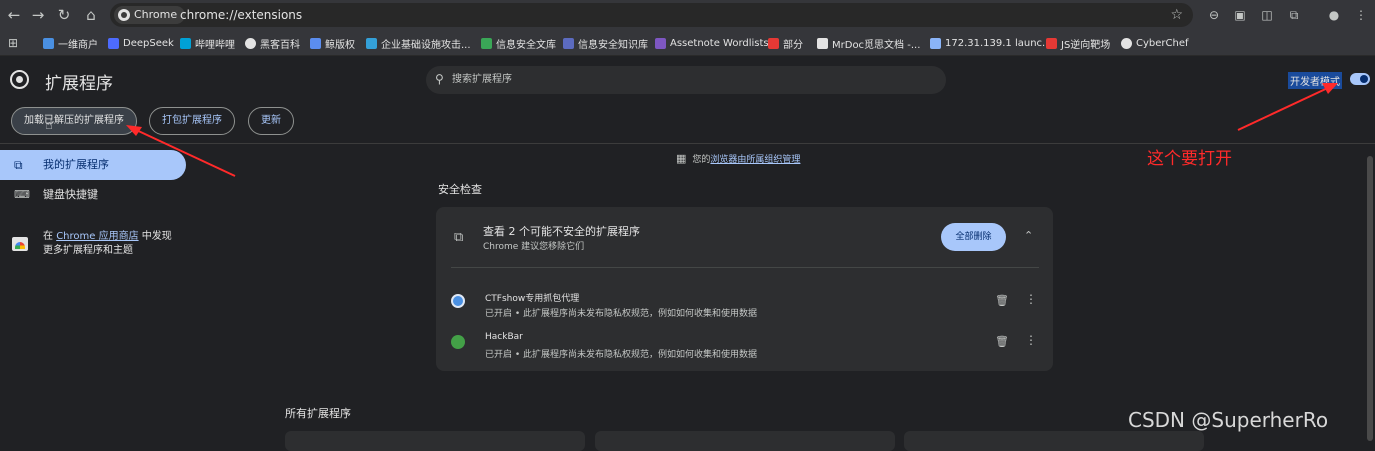 This screenshot has width=1375, height=451. Describe the element at coordinates (605, 43) in the screenshot. I see `bookmark-item: 信息安全知识库` at that location.